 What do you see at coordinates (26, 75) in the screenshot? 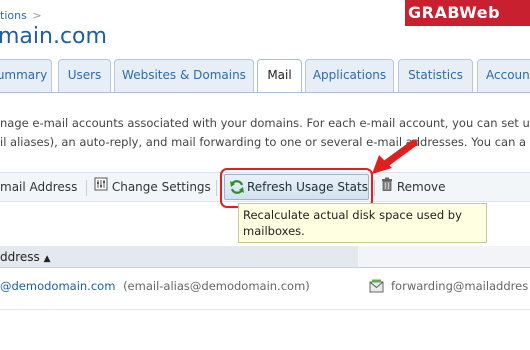
I see `tab-summary: ummary` at bounding box center [26, 75].